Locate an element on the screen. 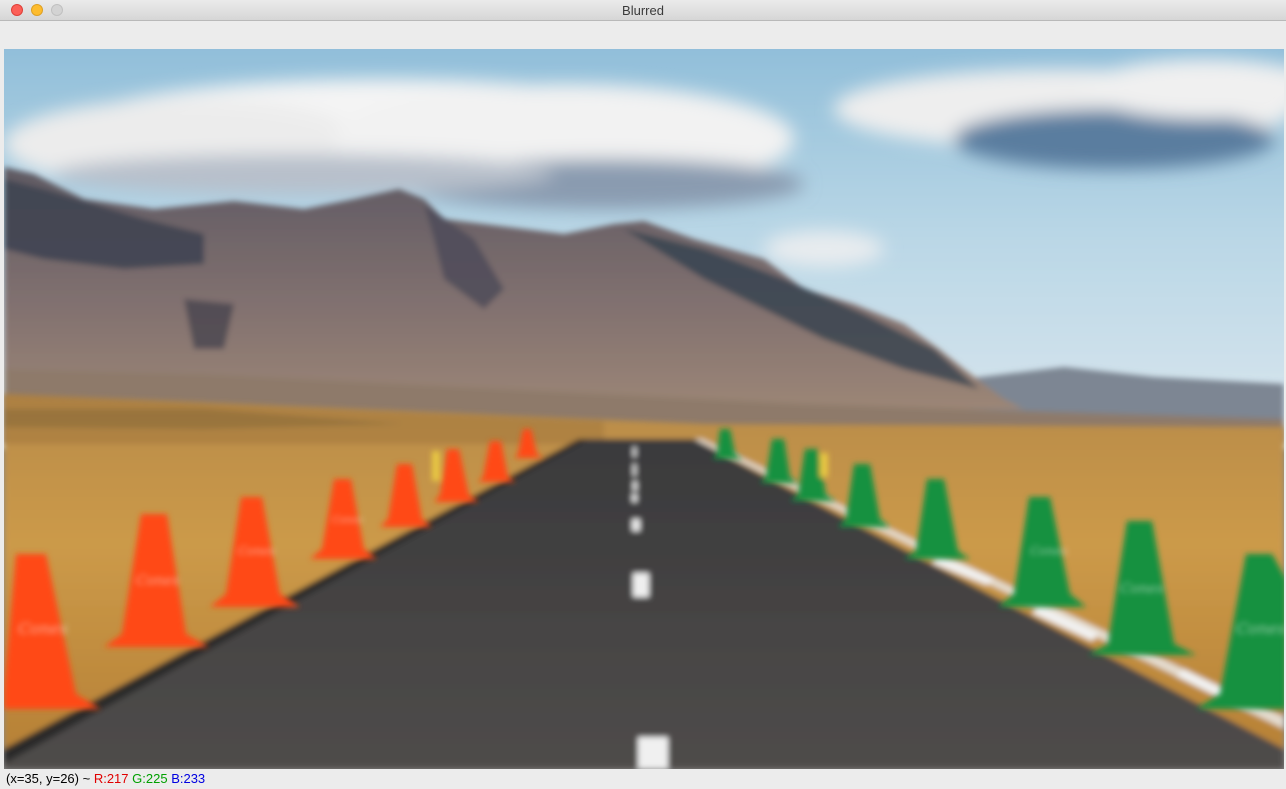 The height and width of the screenshot is (789, 1286). status-blue-value: B:233 is located at coordinates (188, 778).